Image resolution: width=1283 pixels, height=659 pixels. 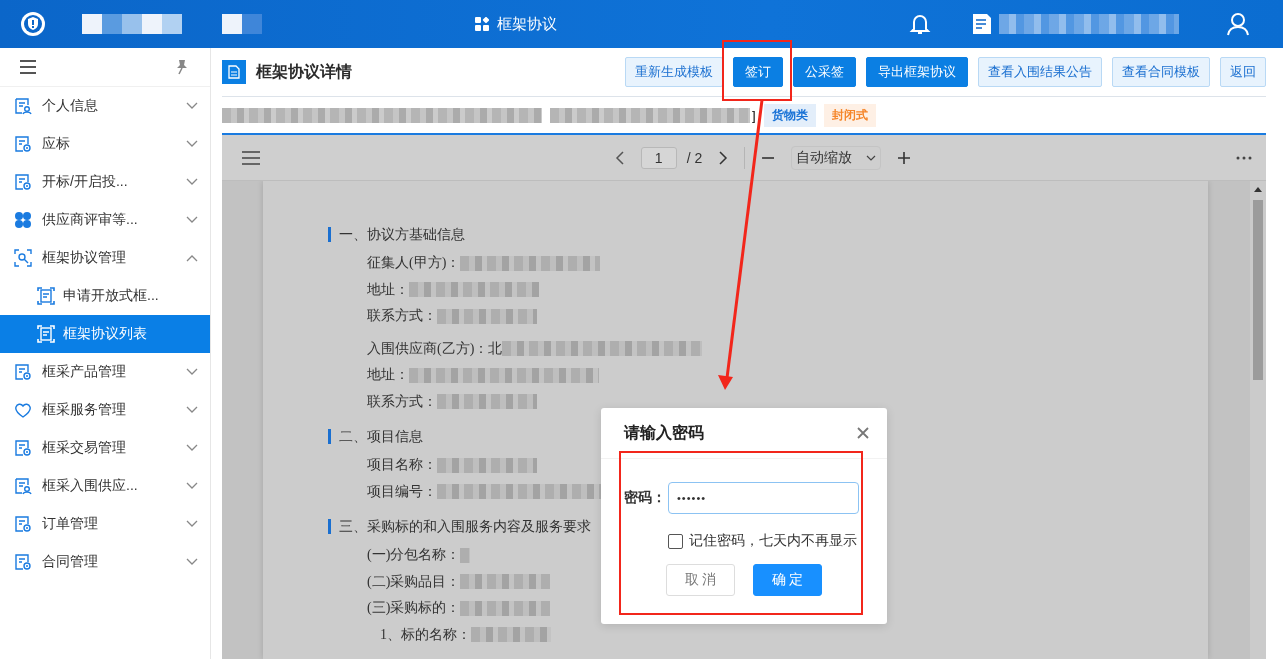 What do you see at coordinates (105, 334) in the screenshot?
I see `submenu-item: 框架协议列表` at bounding box center [105, 334].